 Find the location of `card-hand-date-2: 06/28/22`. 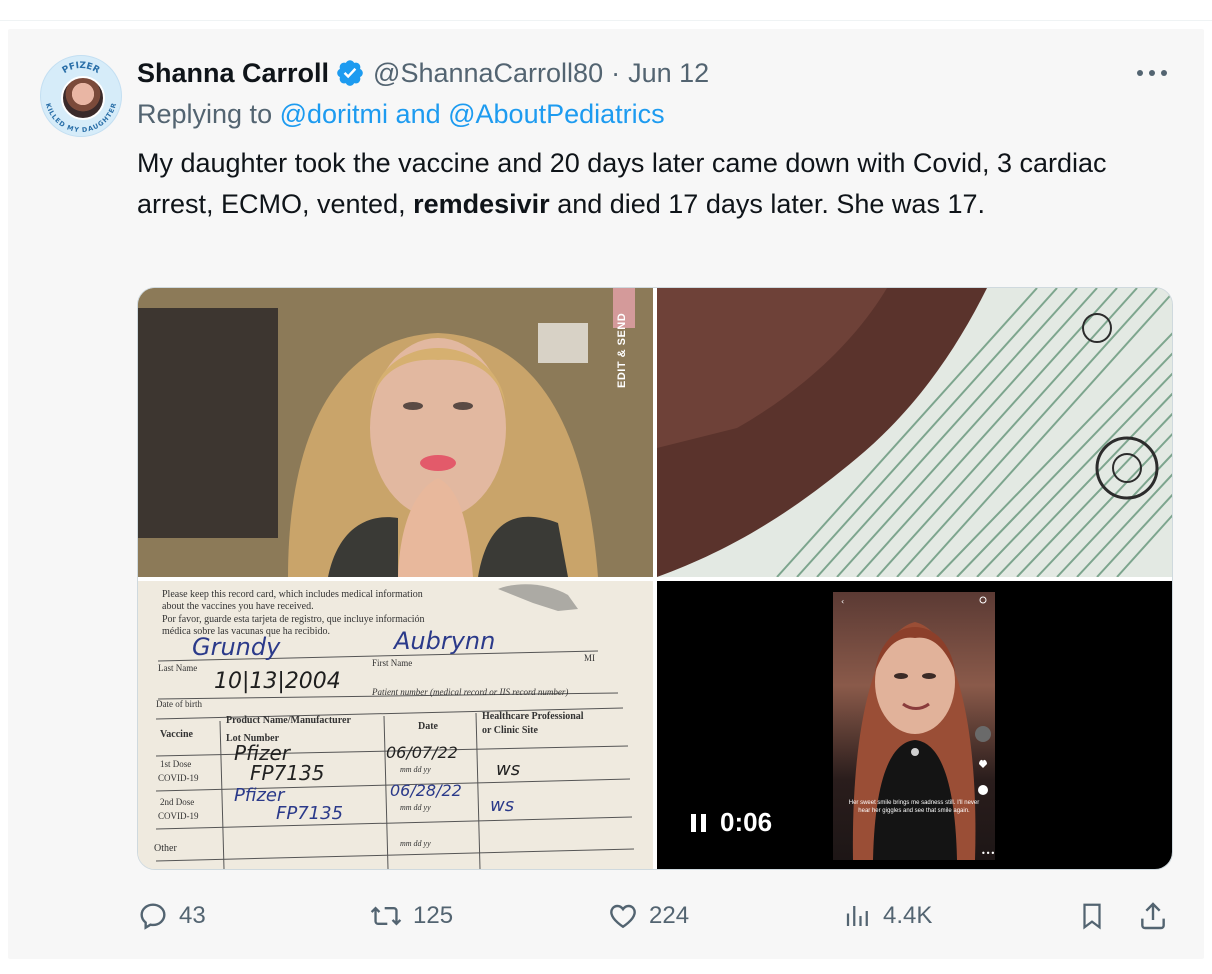

card-hand-date-2: 06/28/22 is located at coordinates (426, 790).